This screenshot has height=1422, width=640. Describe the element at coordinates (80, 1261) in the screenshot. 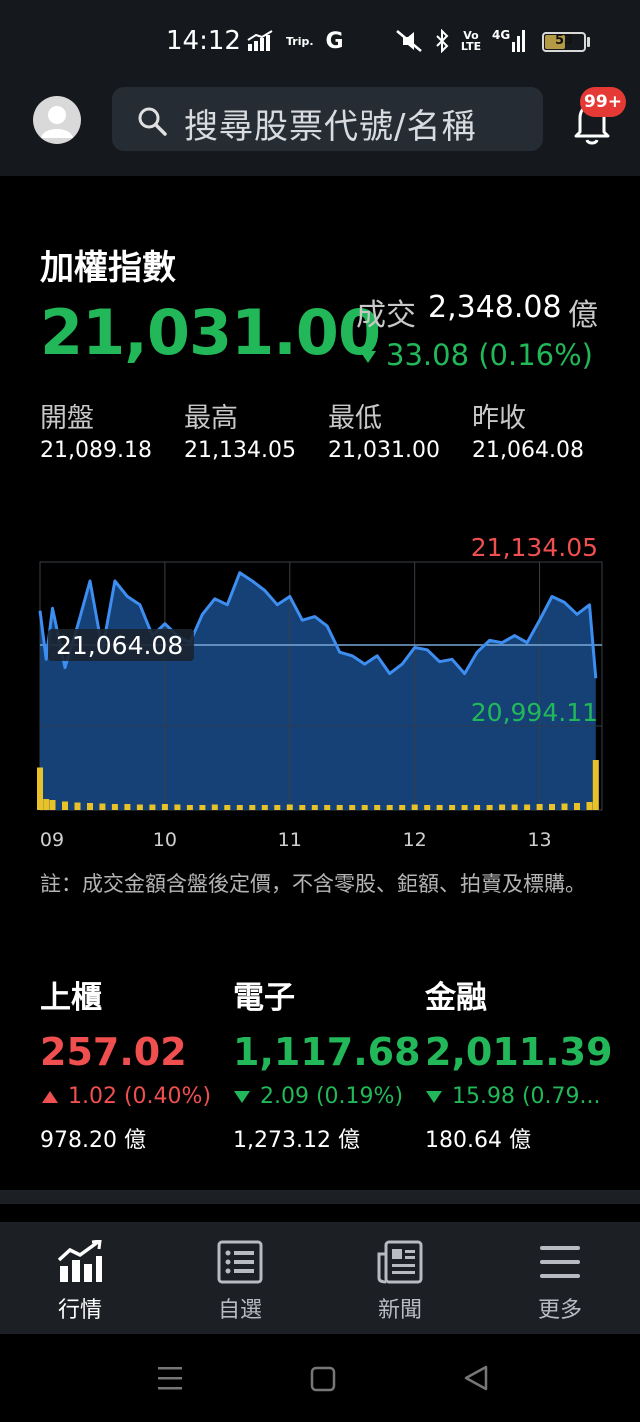

I see `chart-icon` at that location.